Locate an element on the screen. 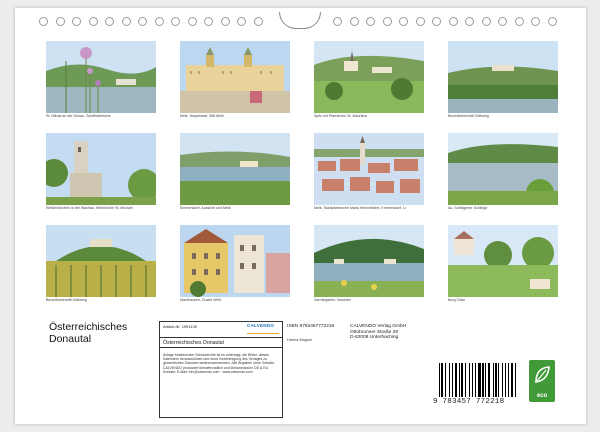 The width and height of the screenshot is (600, 432). photo-tile: Mauthausen, Chalet Weiß is located at coordinates (235, 264).